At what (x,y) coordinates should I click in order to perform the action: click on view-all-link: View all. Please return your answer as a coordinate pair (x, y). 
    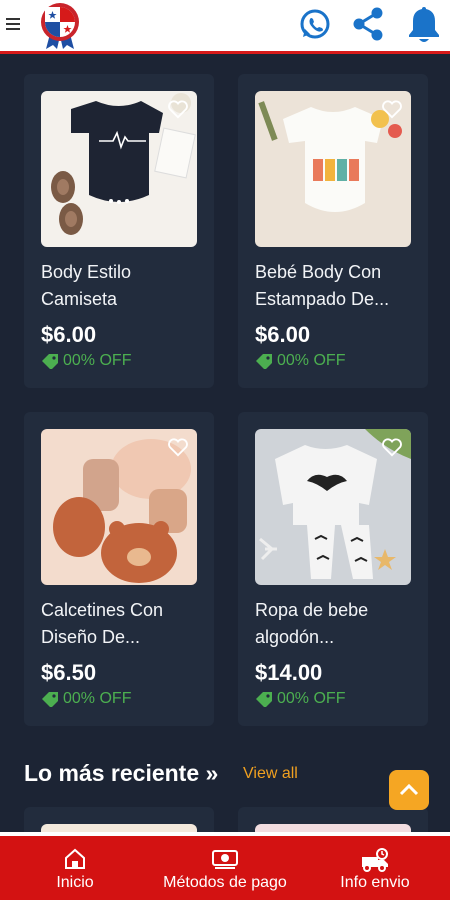
    Looking at the image, I should click on (270, 774).